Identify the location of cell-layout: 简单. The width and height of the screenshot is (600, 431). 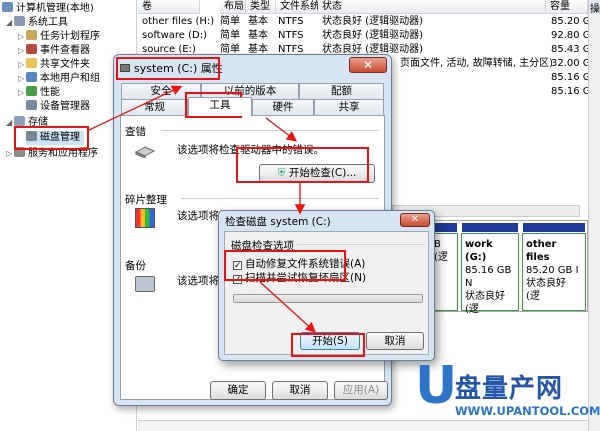
(230, 21).